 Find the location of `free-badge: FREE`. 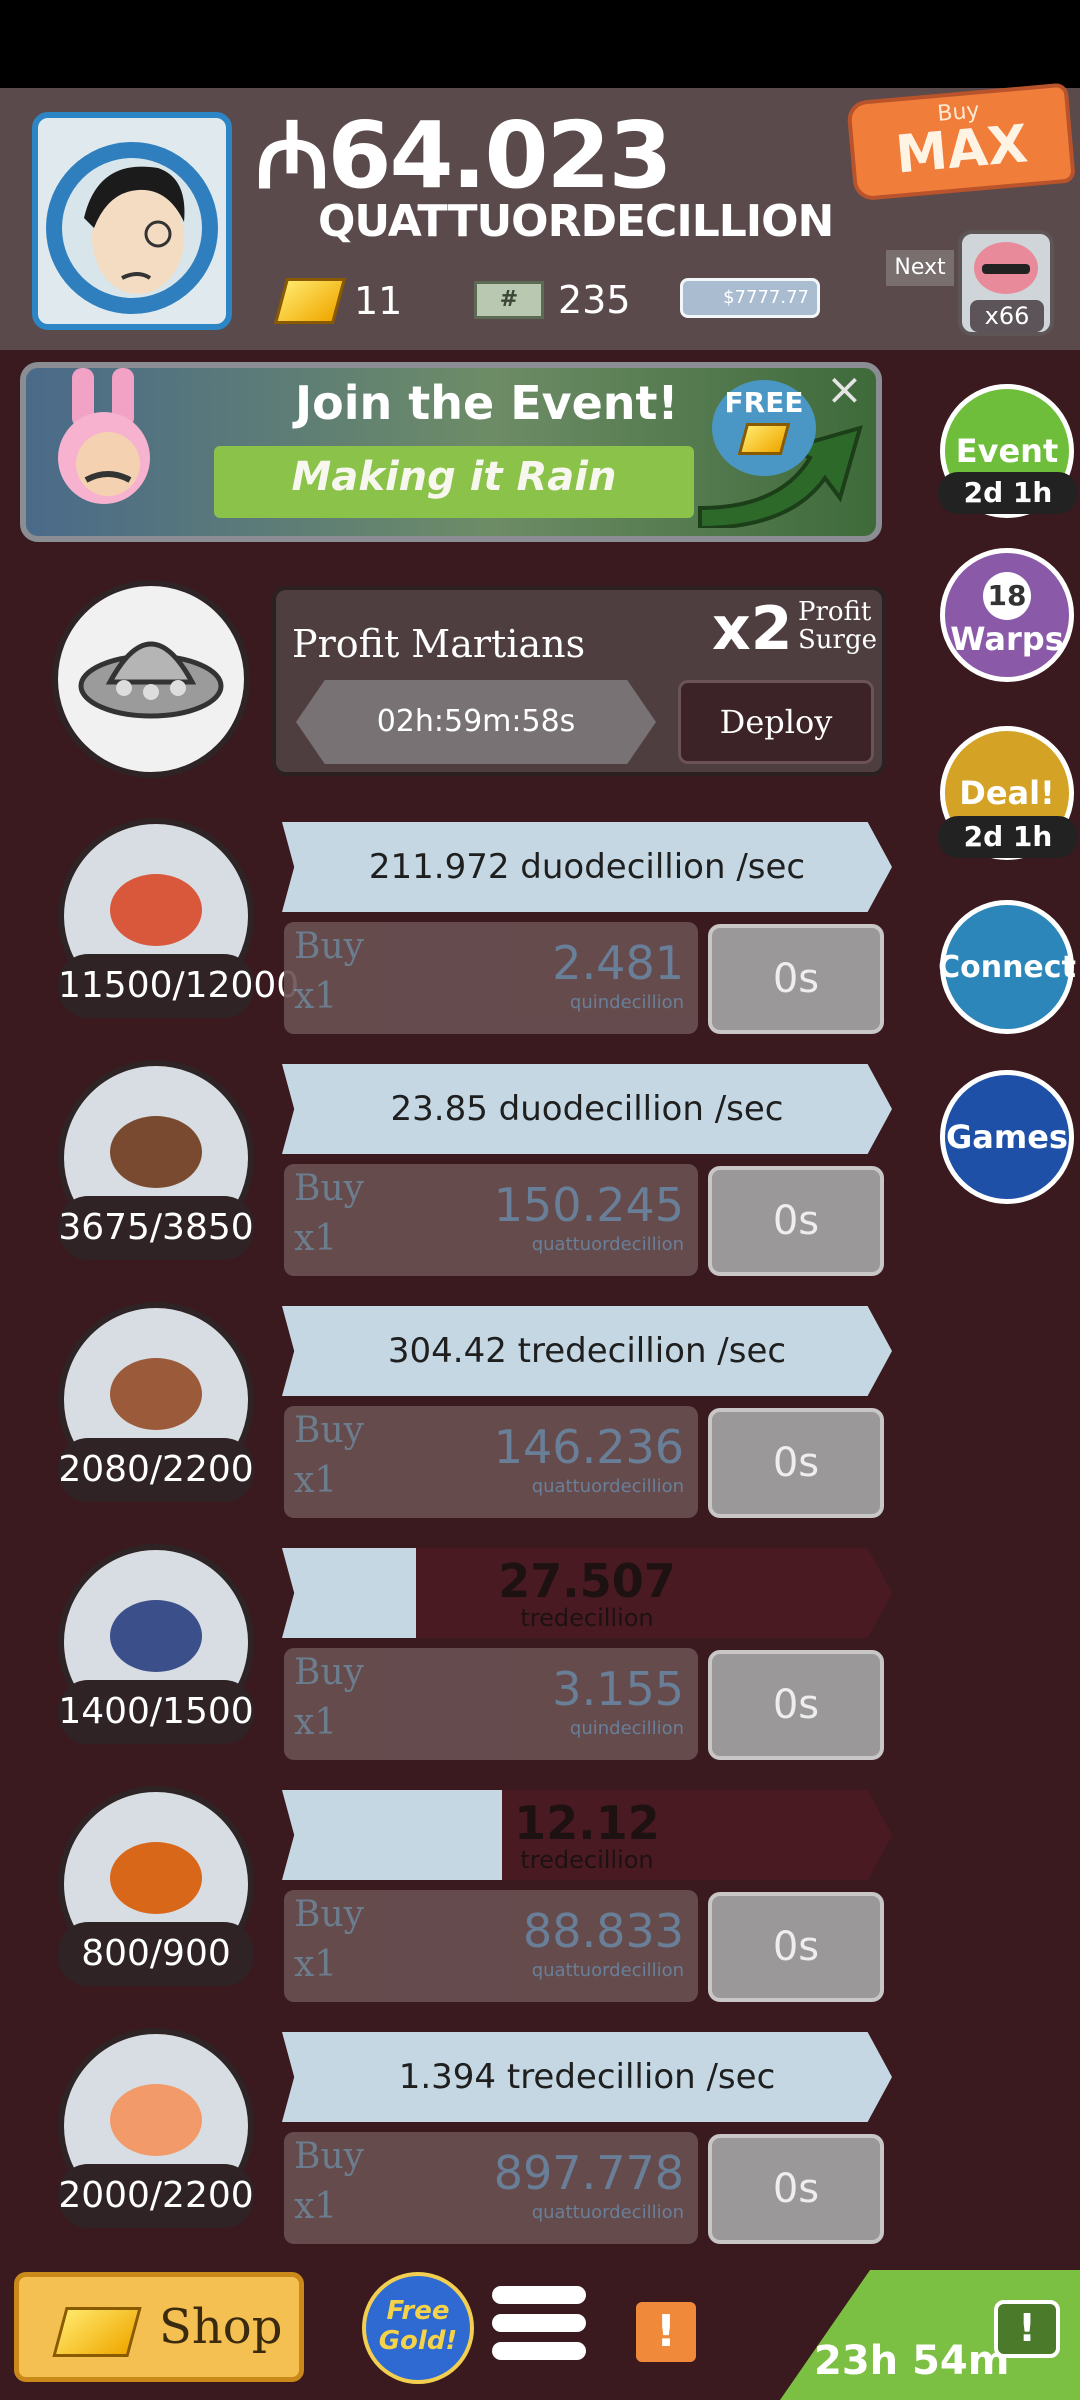

free-badge: FREE is located at coordinates (764, 428).